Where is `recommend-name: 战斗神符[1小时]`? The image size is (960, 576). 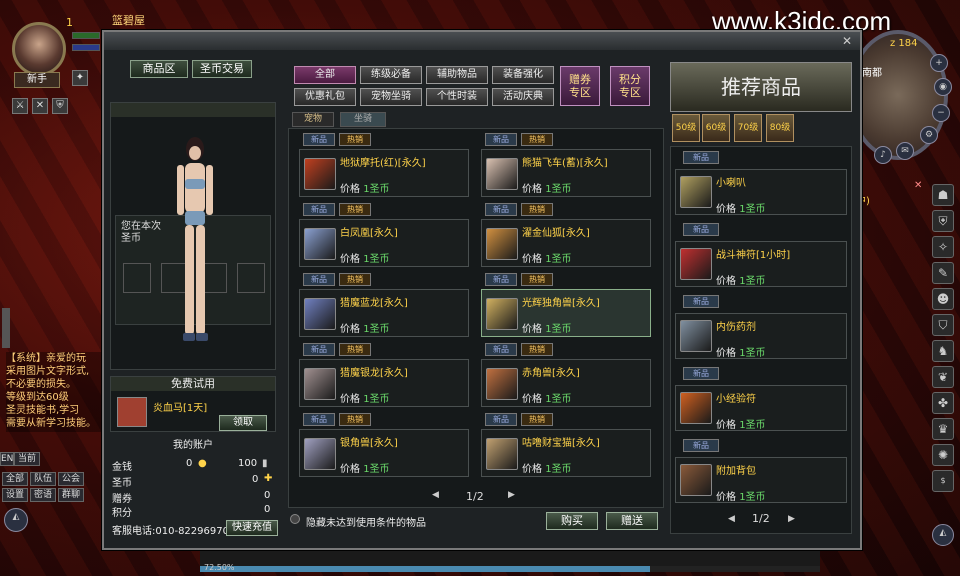
recommend-name: 战斗神符[1小时] is located at coordinates (753, 255).